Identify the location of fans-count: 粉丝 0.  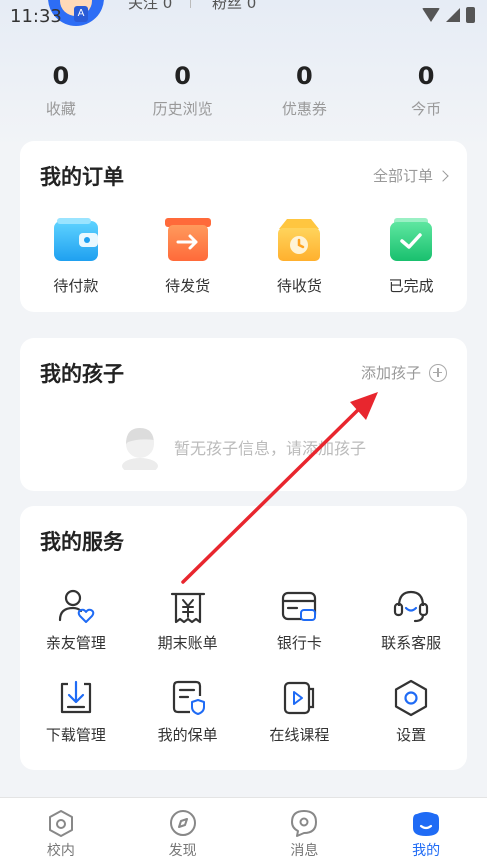
(234, 6).